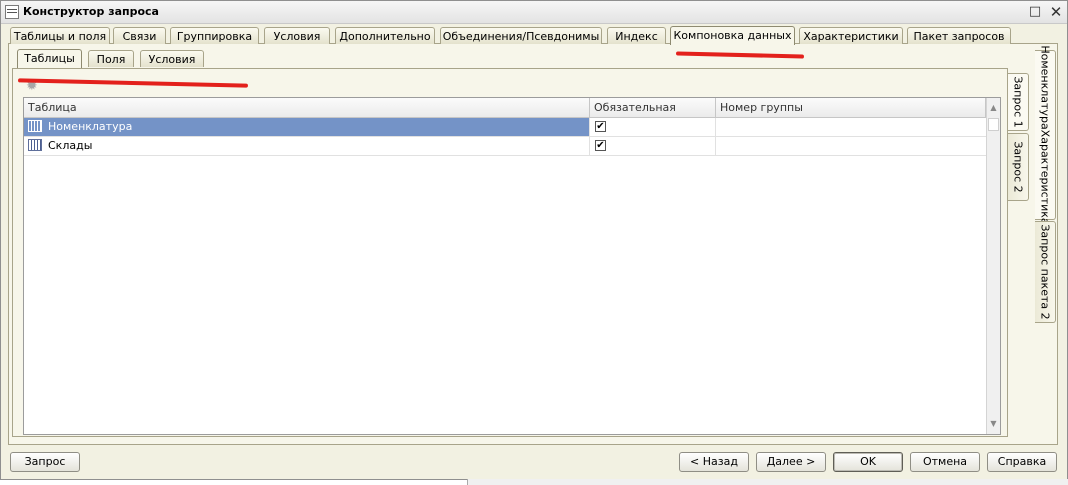  Describe the element at coordinates (851, 108) in the screenshot. I see `column-header-group-number: Номер группы` at that location.